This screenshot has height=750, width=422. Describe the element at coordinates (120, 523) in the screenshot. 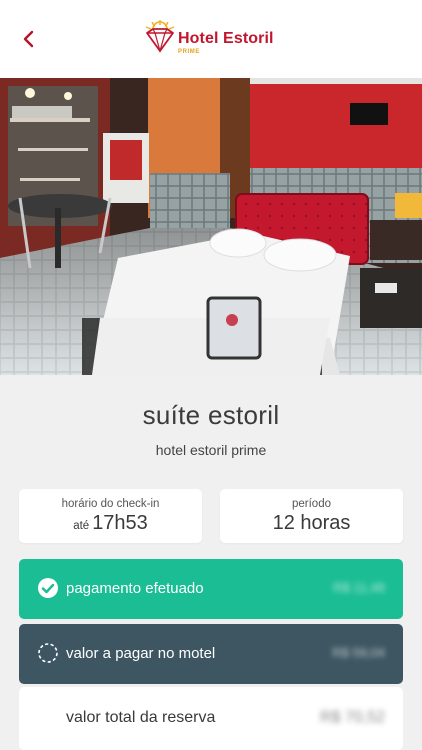

I see `checkin-time: 17h53` at that location.